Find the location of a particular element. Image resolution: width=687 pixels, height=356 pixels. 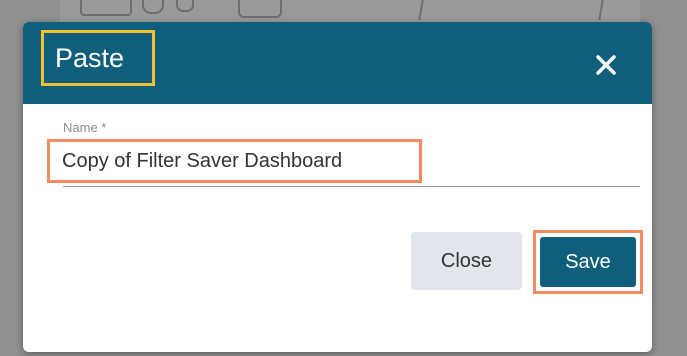

save-button-highlight: Save is located at coordinates (588, 262).